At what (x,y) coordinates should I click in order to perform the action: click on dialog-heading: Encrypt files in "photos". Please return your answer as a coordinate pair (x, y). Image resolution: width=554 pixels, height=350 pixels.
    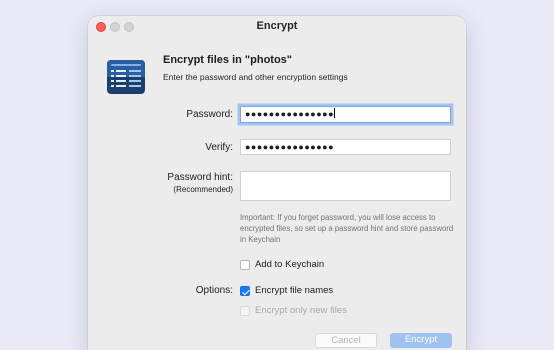
    Looking at the image, I should click on (227, 60).